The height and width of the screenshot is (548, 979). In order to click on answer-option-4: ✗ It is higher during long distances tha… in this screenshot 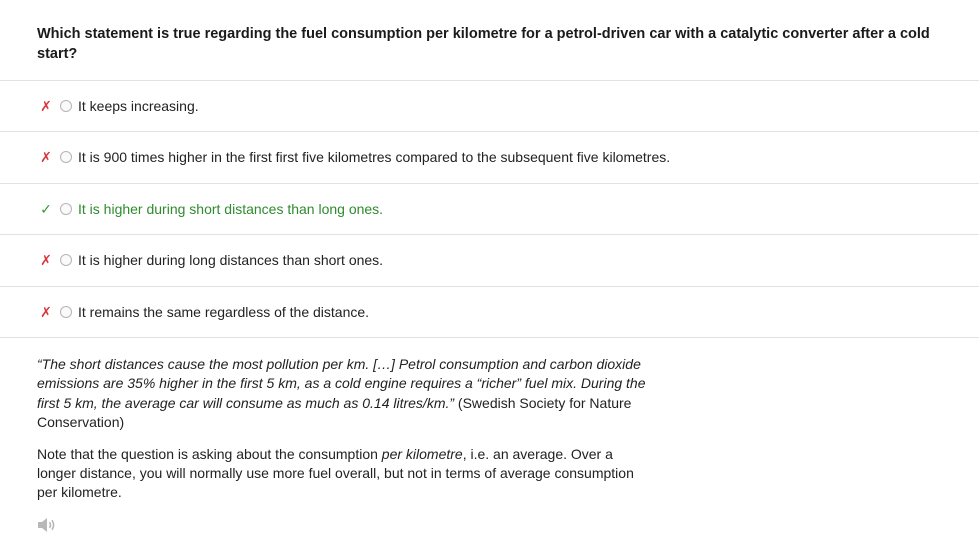, I will do `click(489, 261)`.